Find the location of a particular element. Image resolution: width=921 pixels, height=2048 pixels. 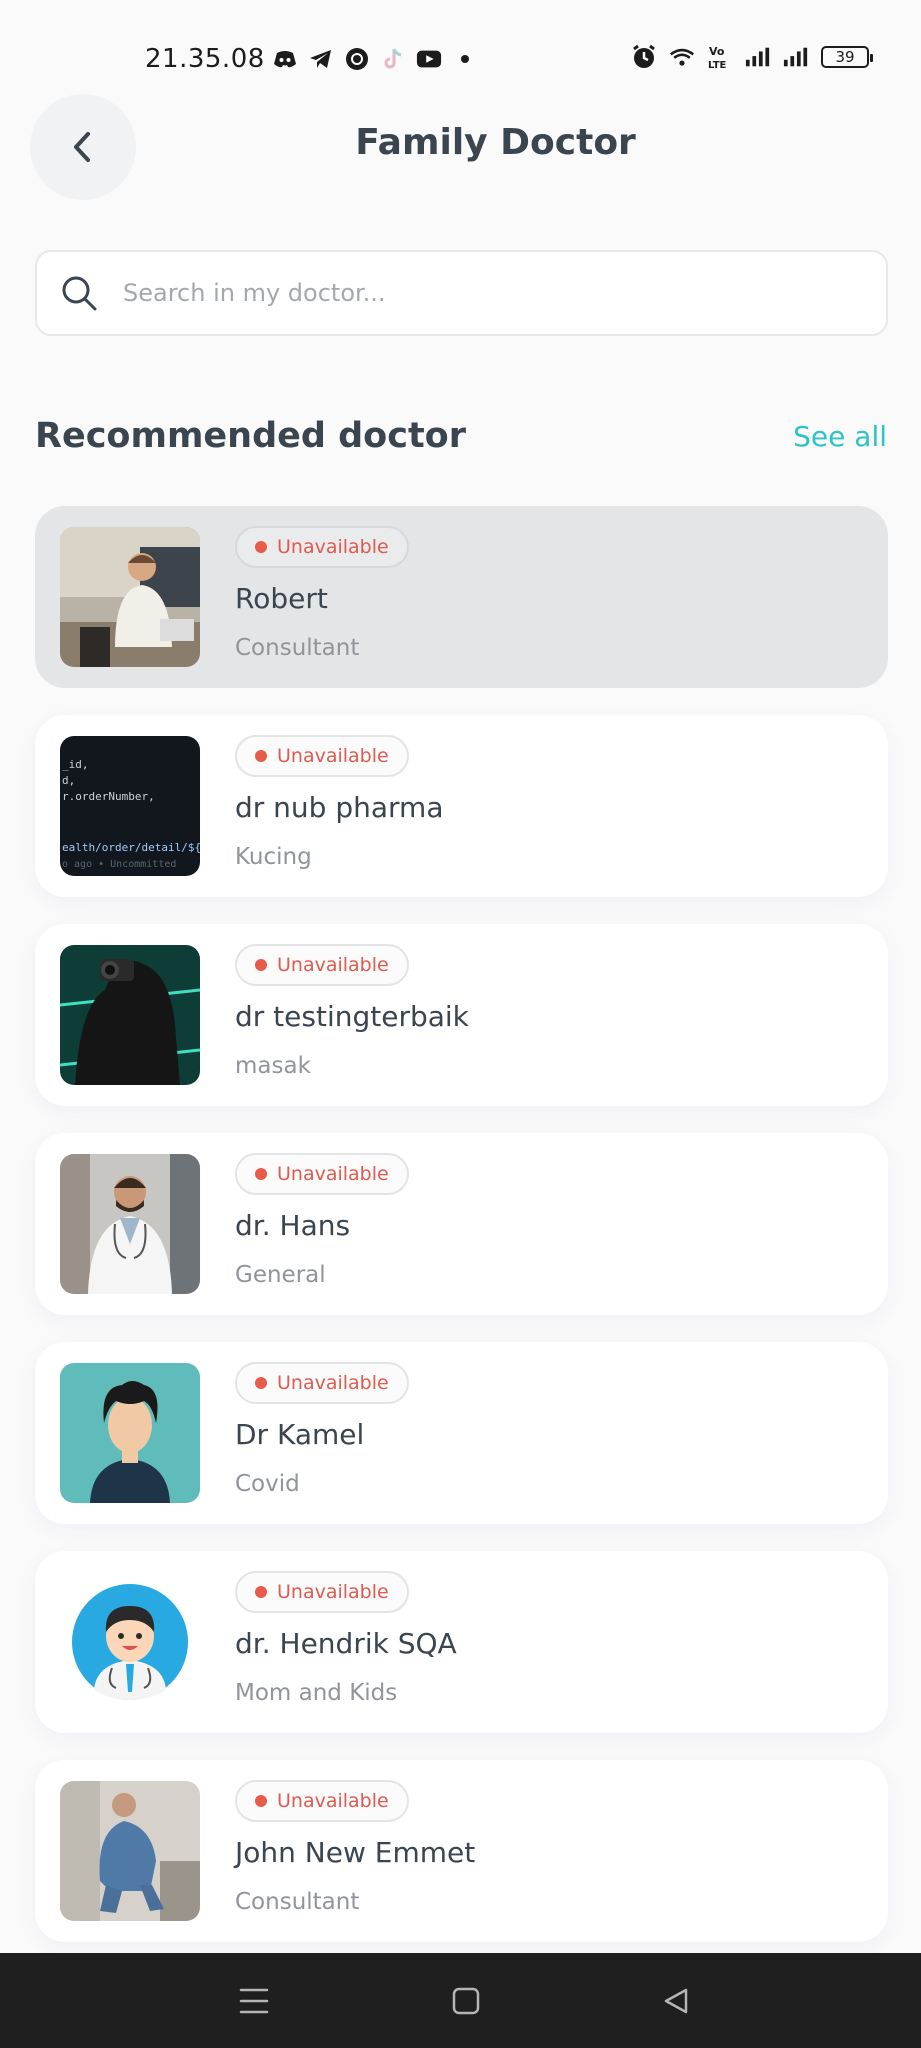

doctor-specialty: Kucing is located at coordinates (273, 857).